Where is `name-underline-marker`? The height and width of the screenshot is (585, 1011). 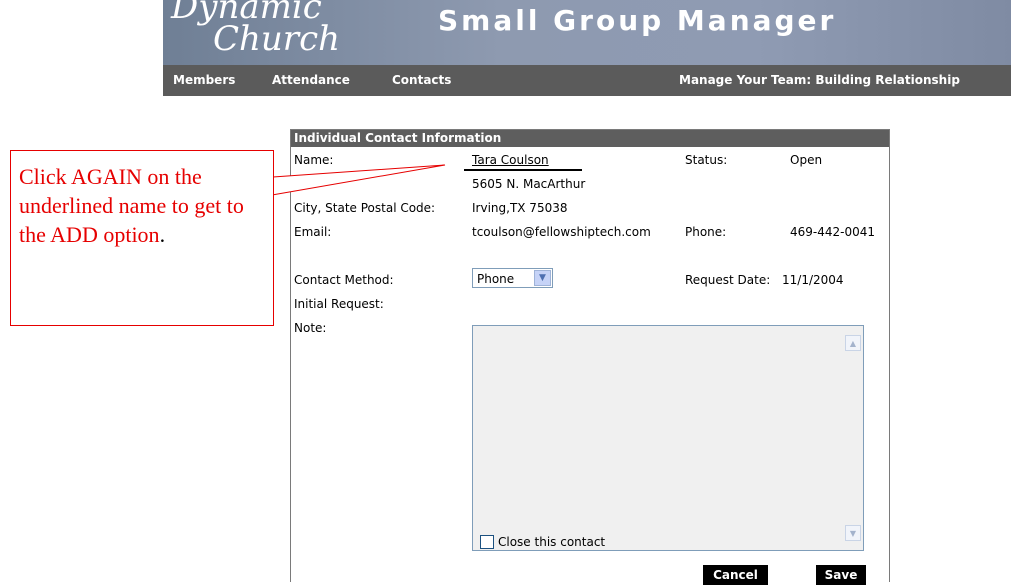 name-underline-marker is located at coordinates (523, 170).